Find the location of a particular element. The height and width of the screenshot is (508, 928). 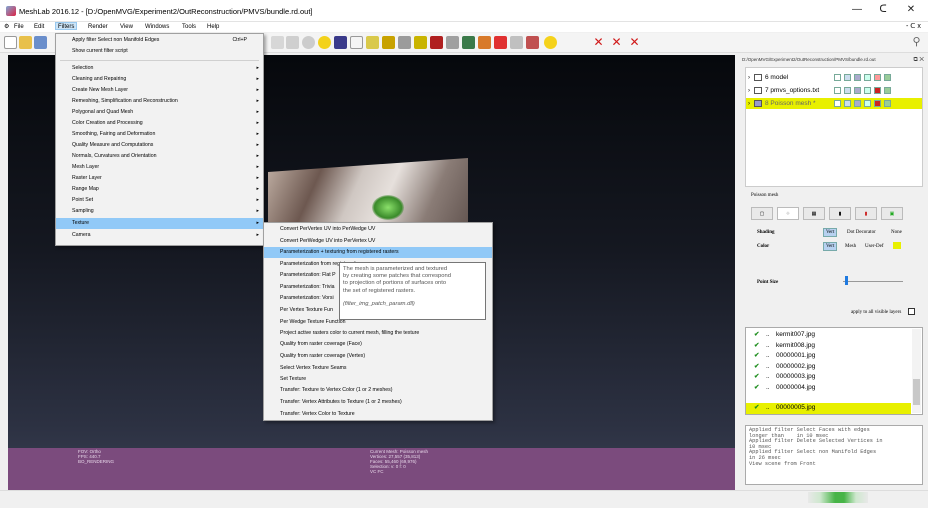

layer-item-model: › 6 model is located at coordinates (834, 77).